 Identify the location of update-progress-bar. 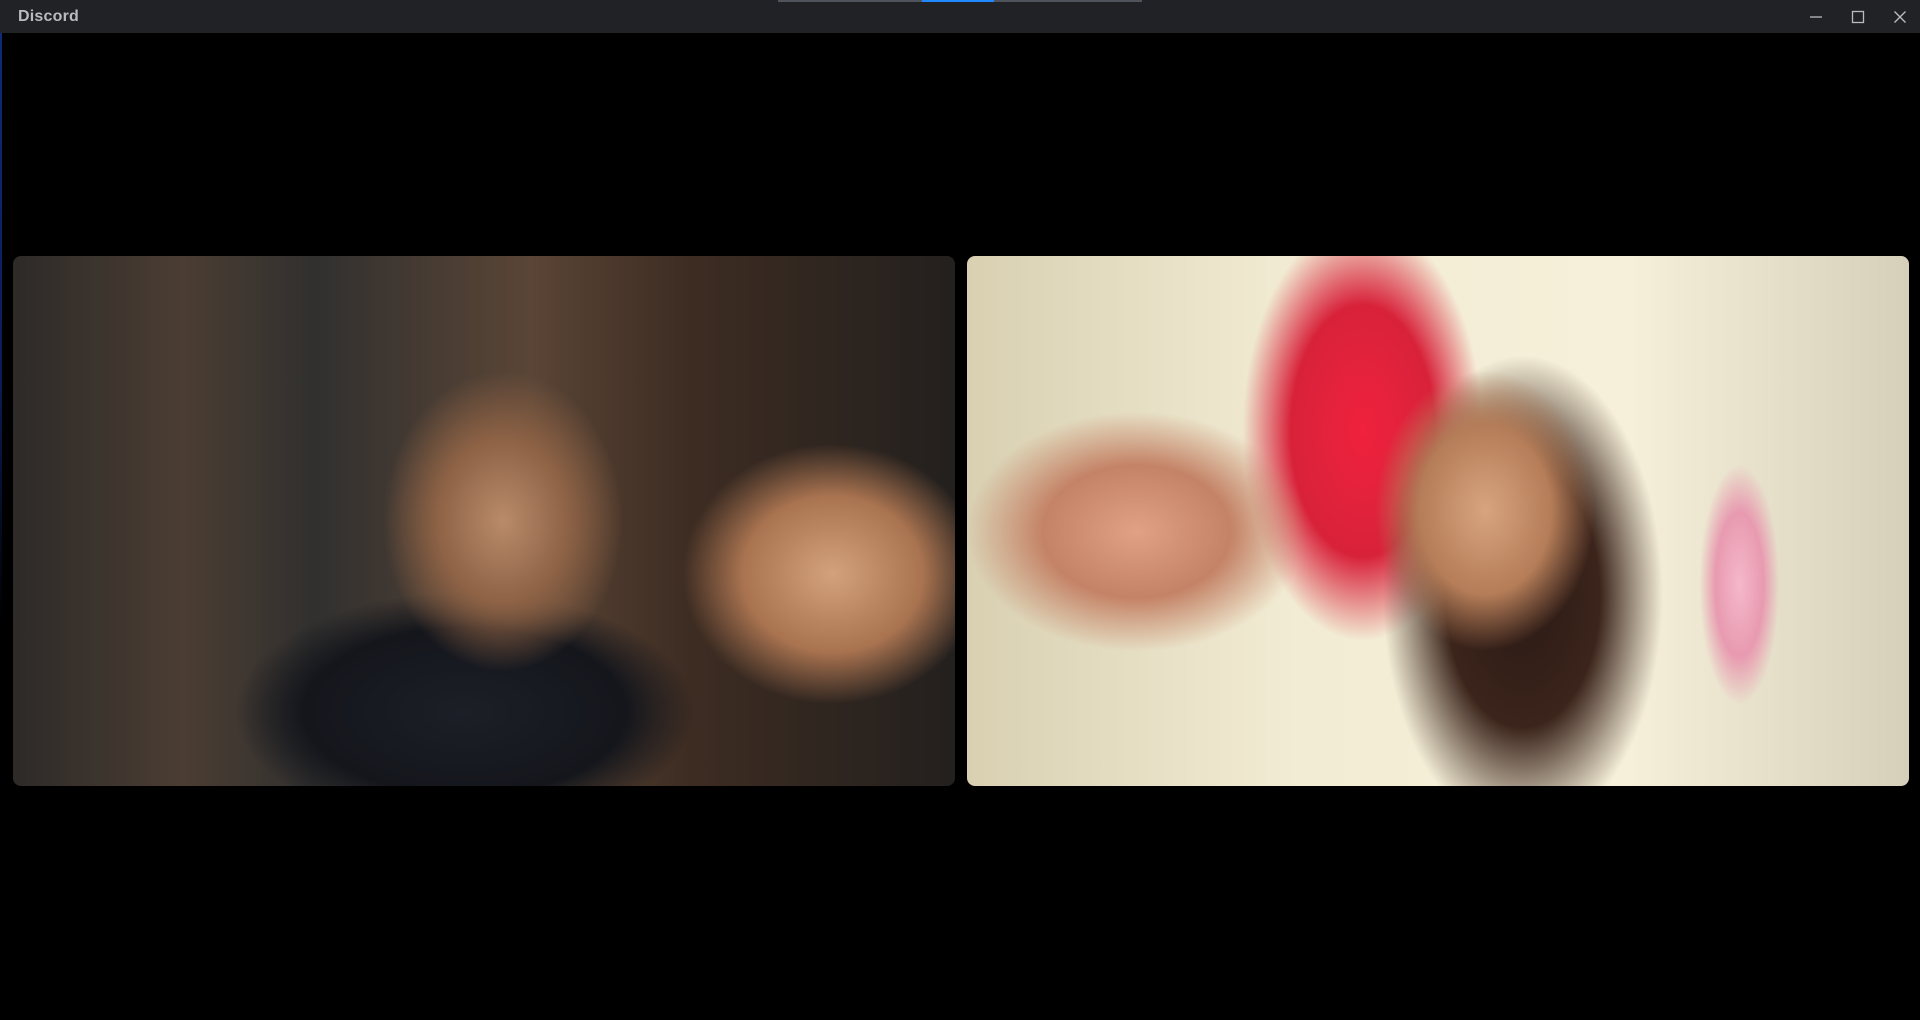
(960, 1).